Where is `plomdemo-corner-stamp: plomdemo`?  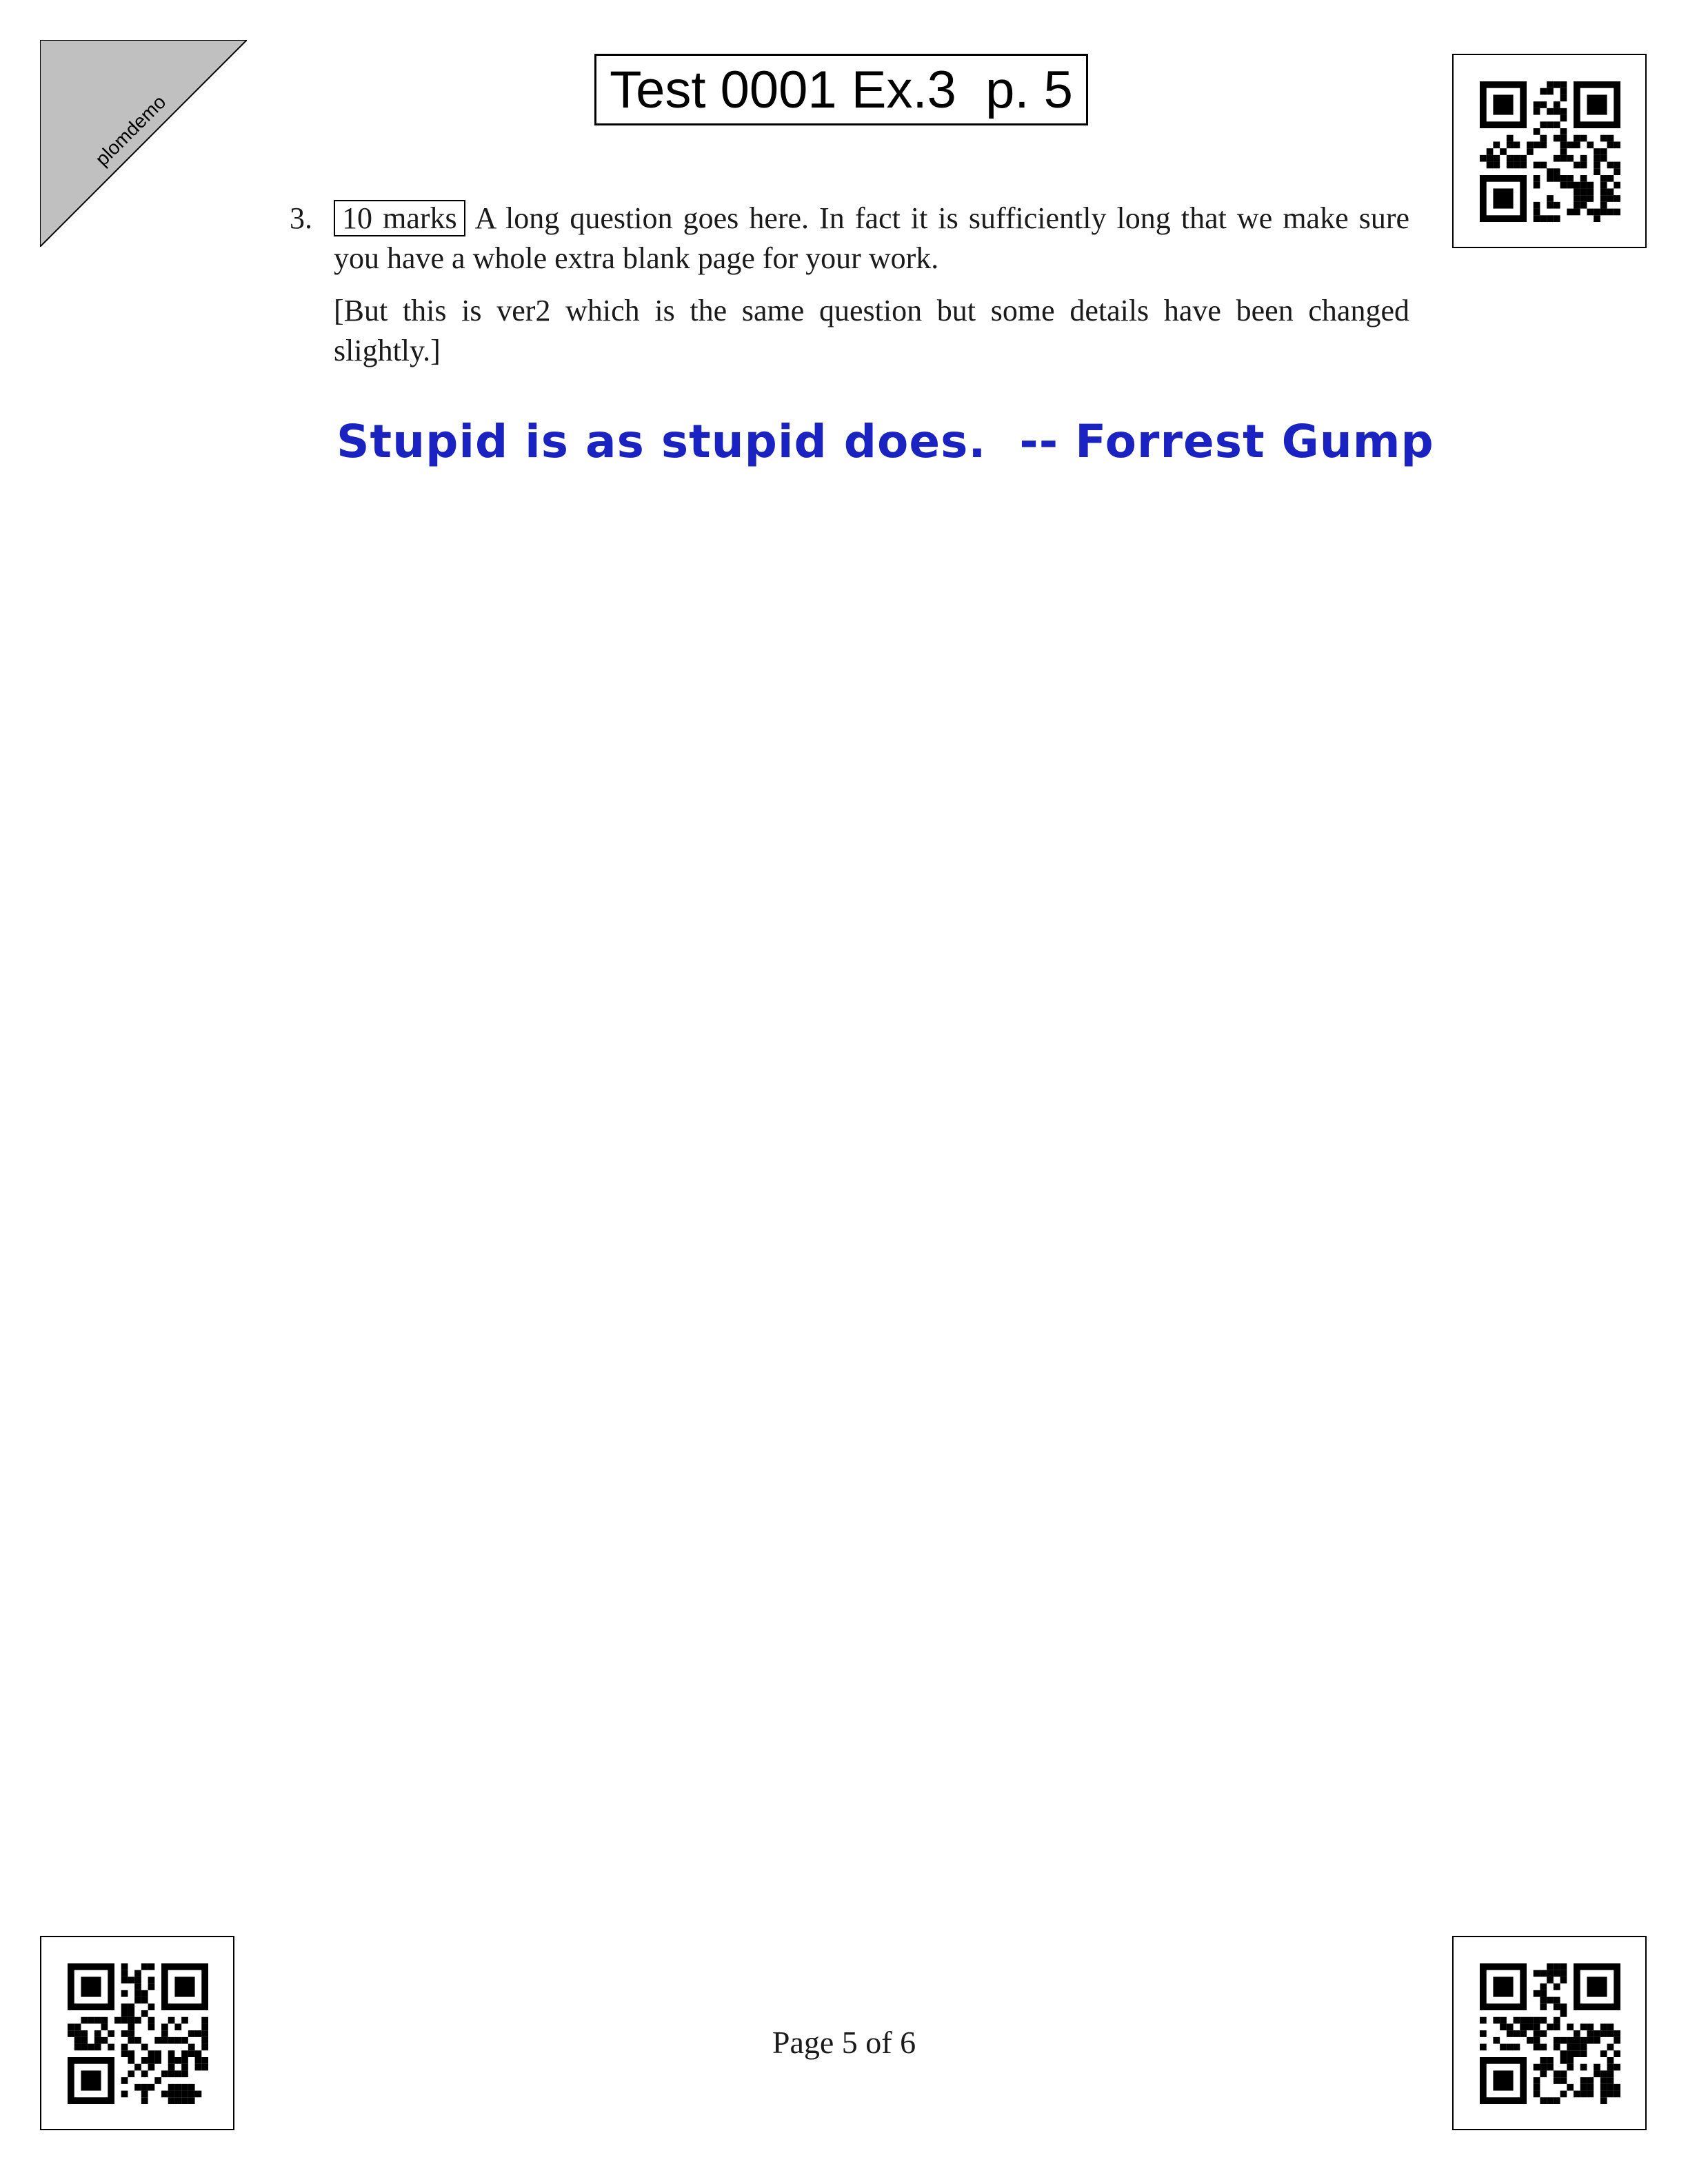 plomdemo-corner-stamp: plomdemo is located at coordinates (143, 144).